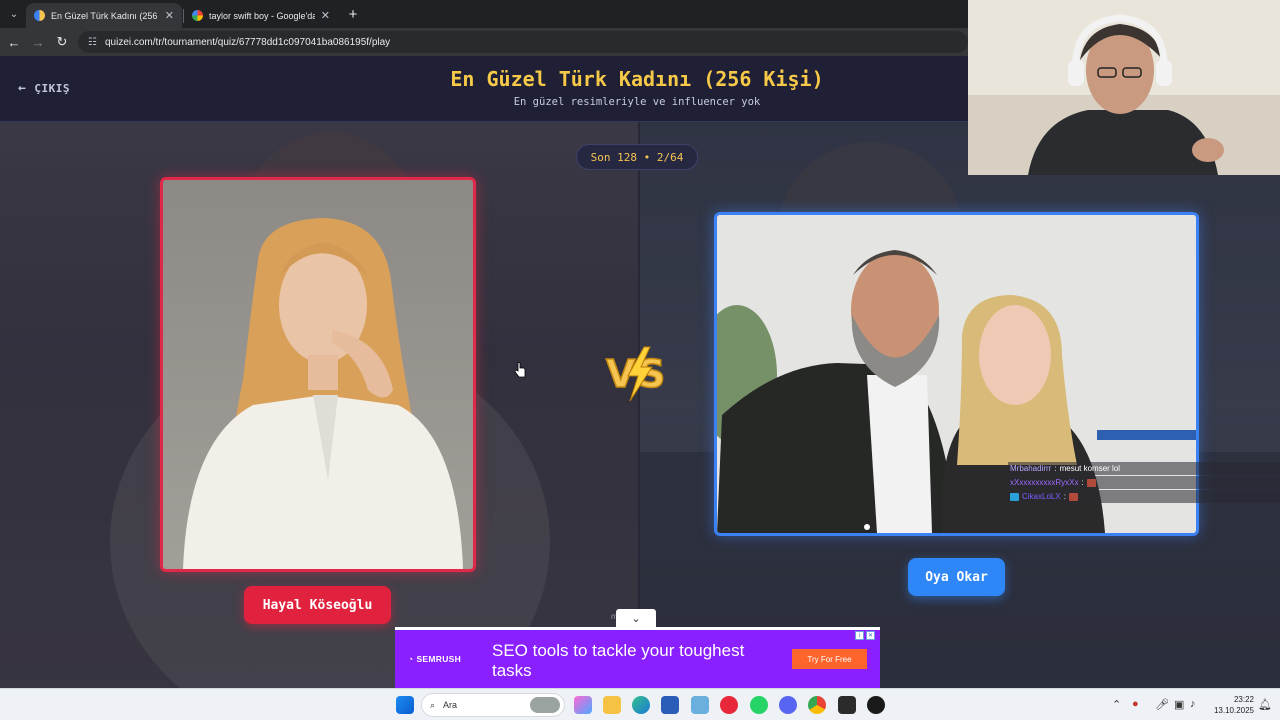  I want to click on volume-icon: ♪, so click(1193, 704).